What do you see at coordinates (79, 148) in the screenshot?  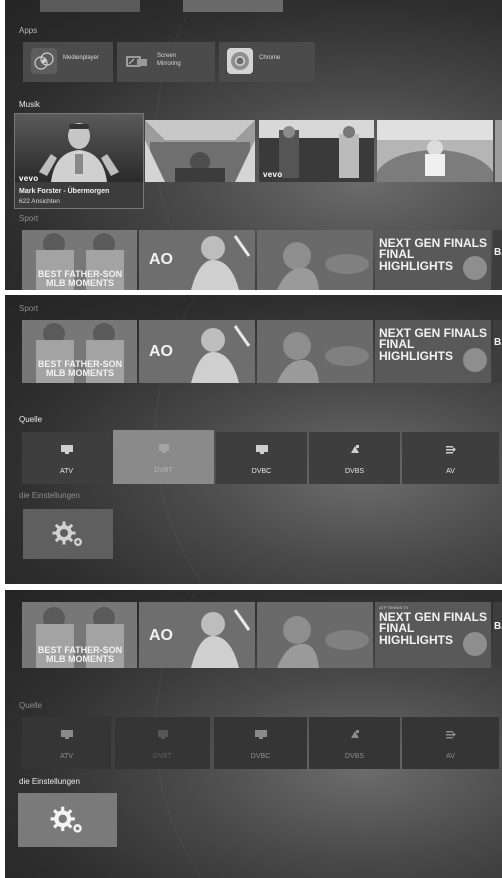 I see `video-thumbnail` at bounding box center [79, 148].